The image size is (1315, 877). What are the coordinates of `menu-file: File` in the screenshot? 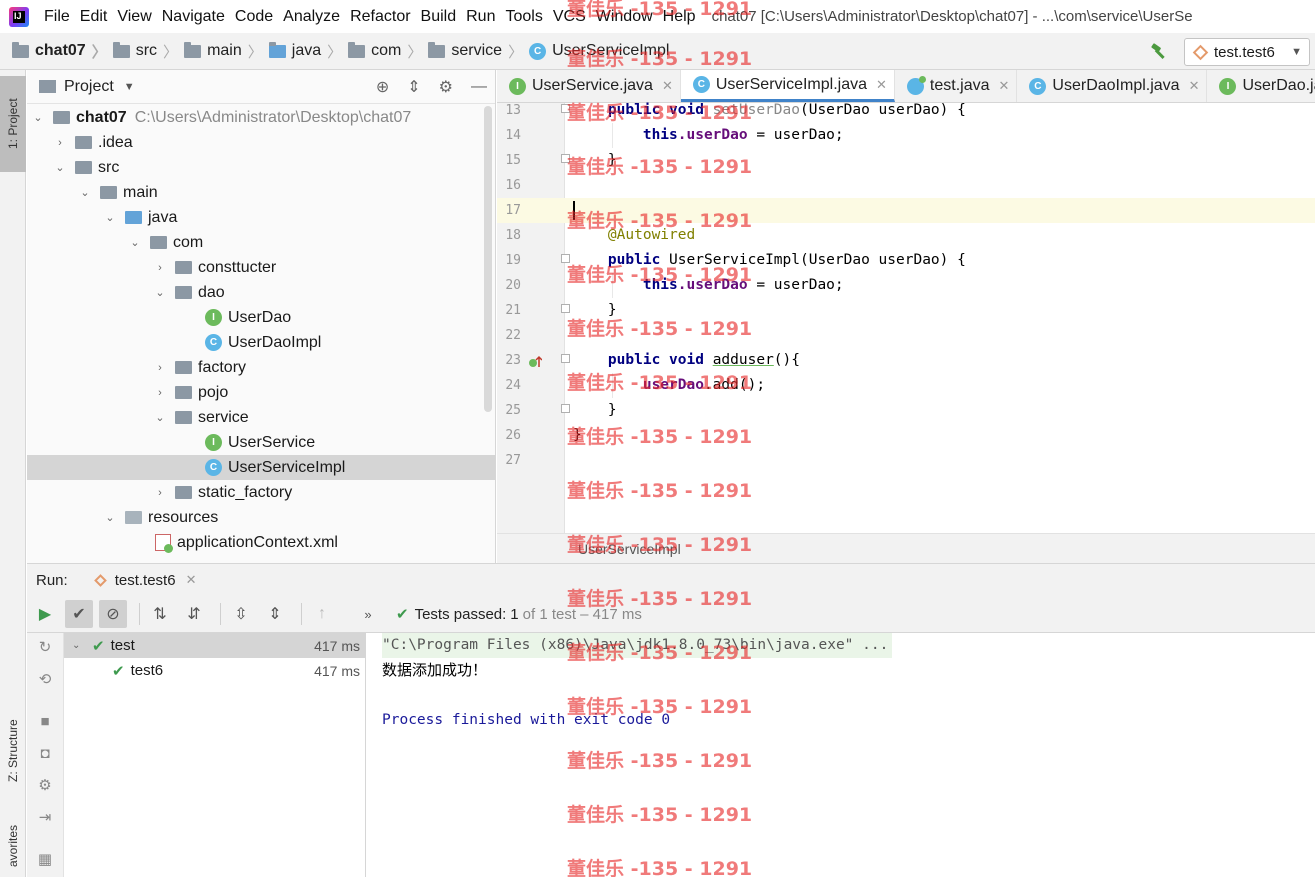 It's located at (57, 17).